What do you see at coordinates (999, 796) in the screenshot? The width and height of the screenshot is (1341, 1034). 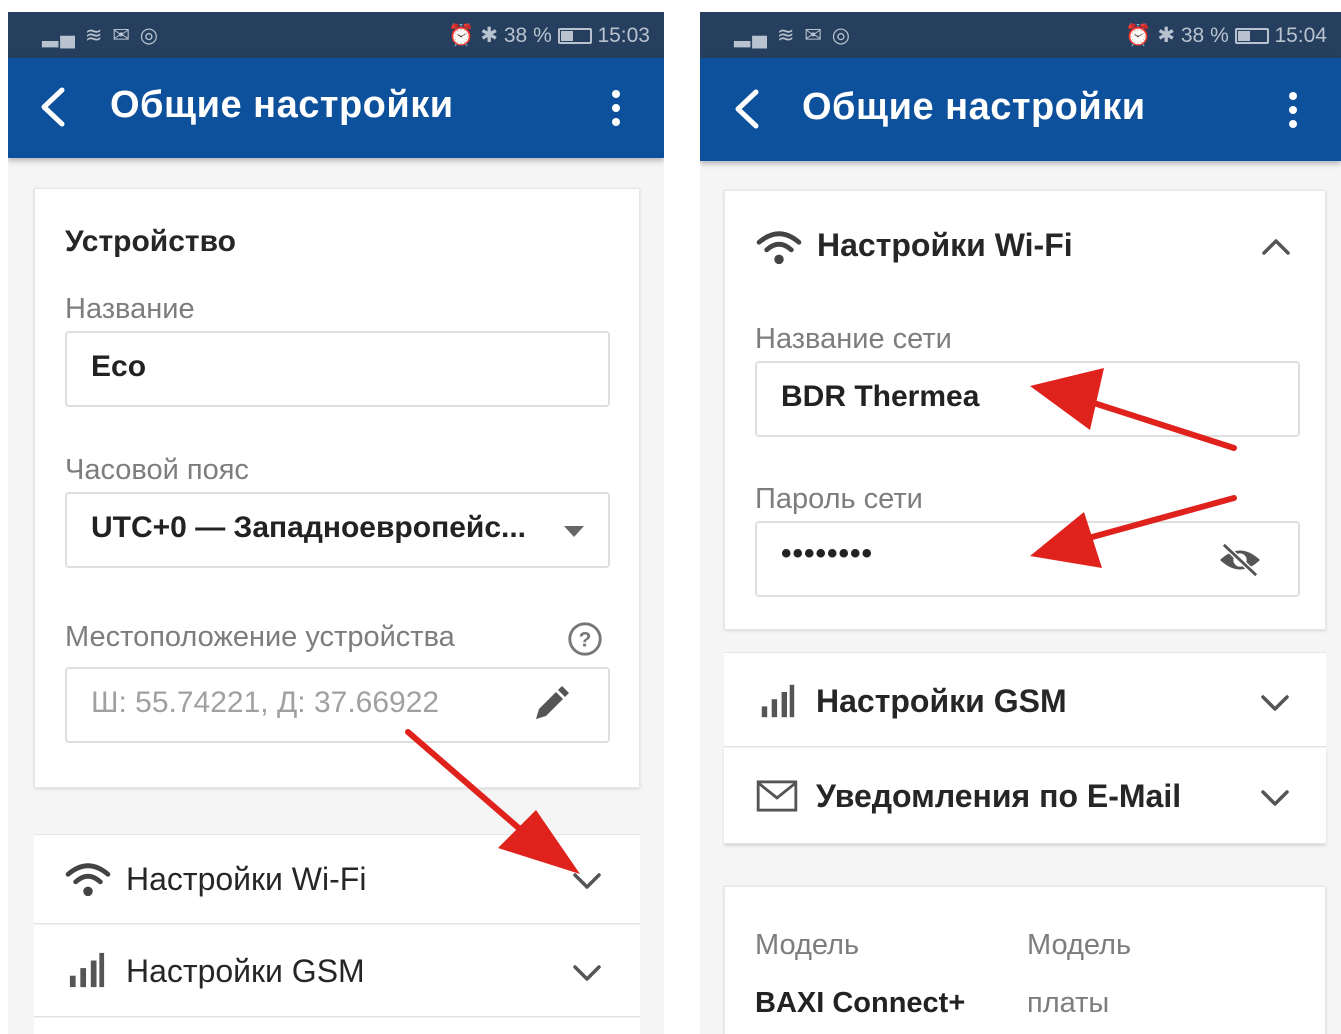 I see `email-notifications-label: Уведомления по E-Mail` at bounding box center [999, 796].